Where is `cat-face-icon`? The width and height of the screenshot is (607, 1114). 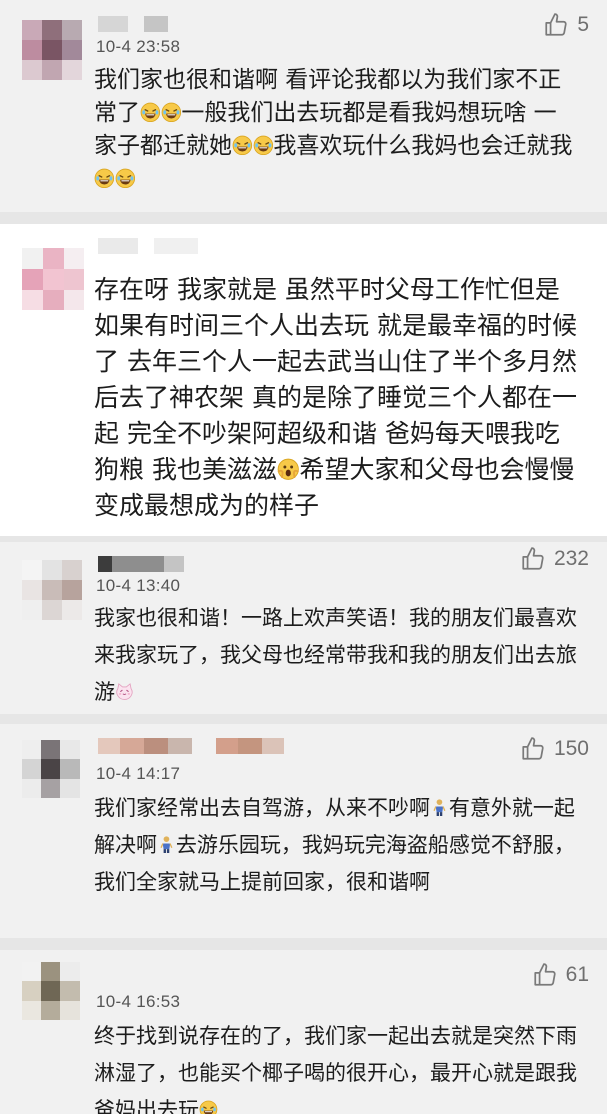 cat-face-icon is located at coordinates (124, 691).